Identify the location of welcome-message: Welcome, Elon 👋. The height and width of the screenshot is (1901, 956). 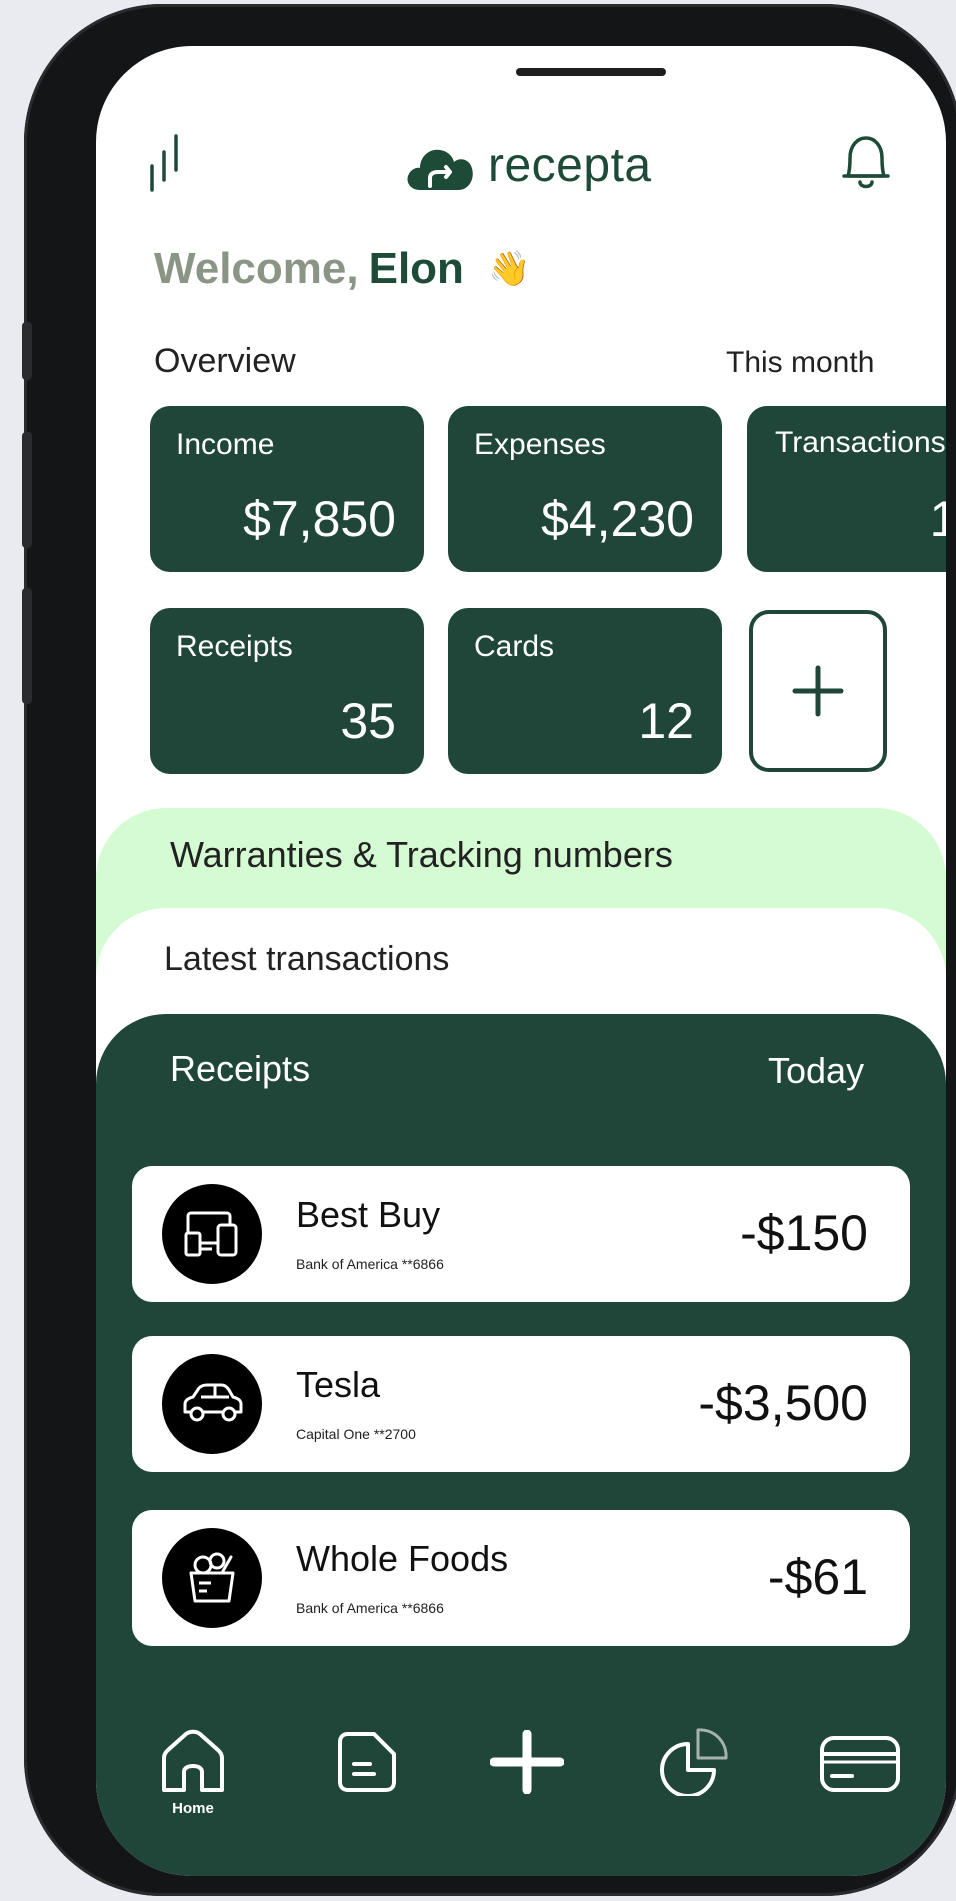
(342, 269).